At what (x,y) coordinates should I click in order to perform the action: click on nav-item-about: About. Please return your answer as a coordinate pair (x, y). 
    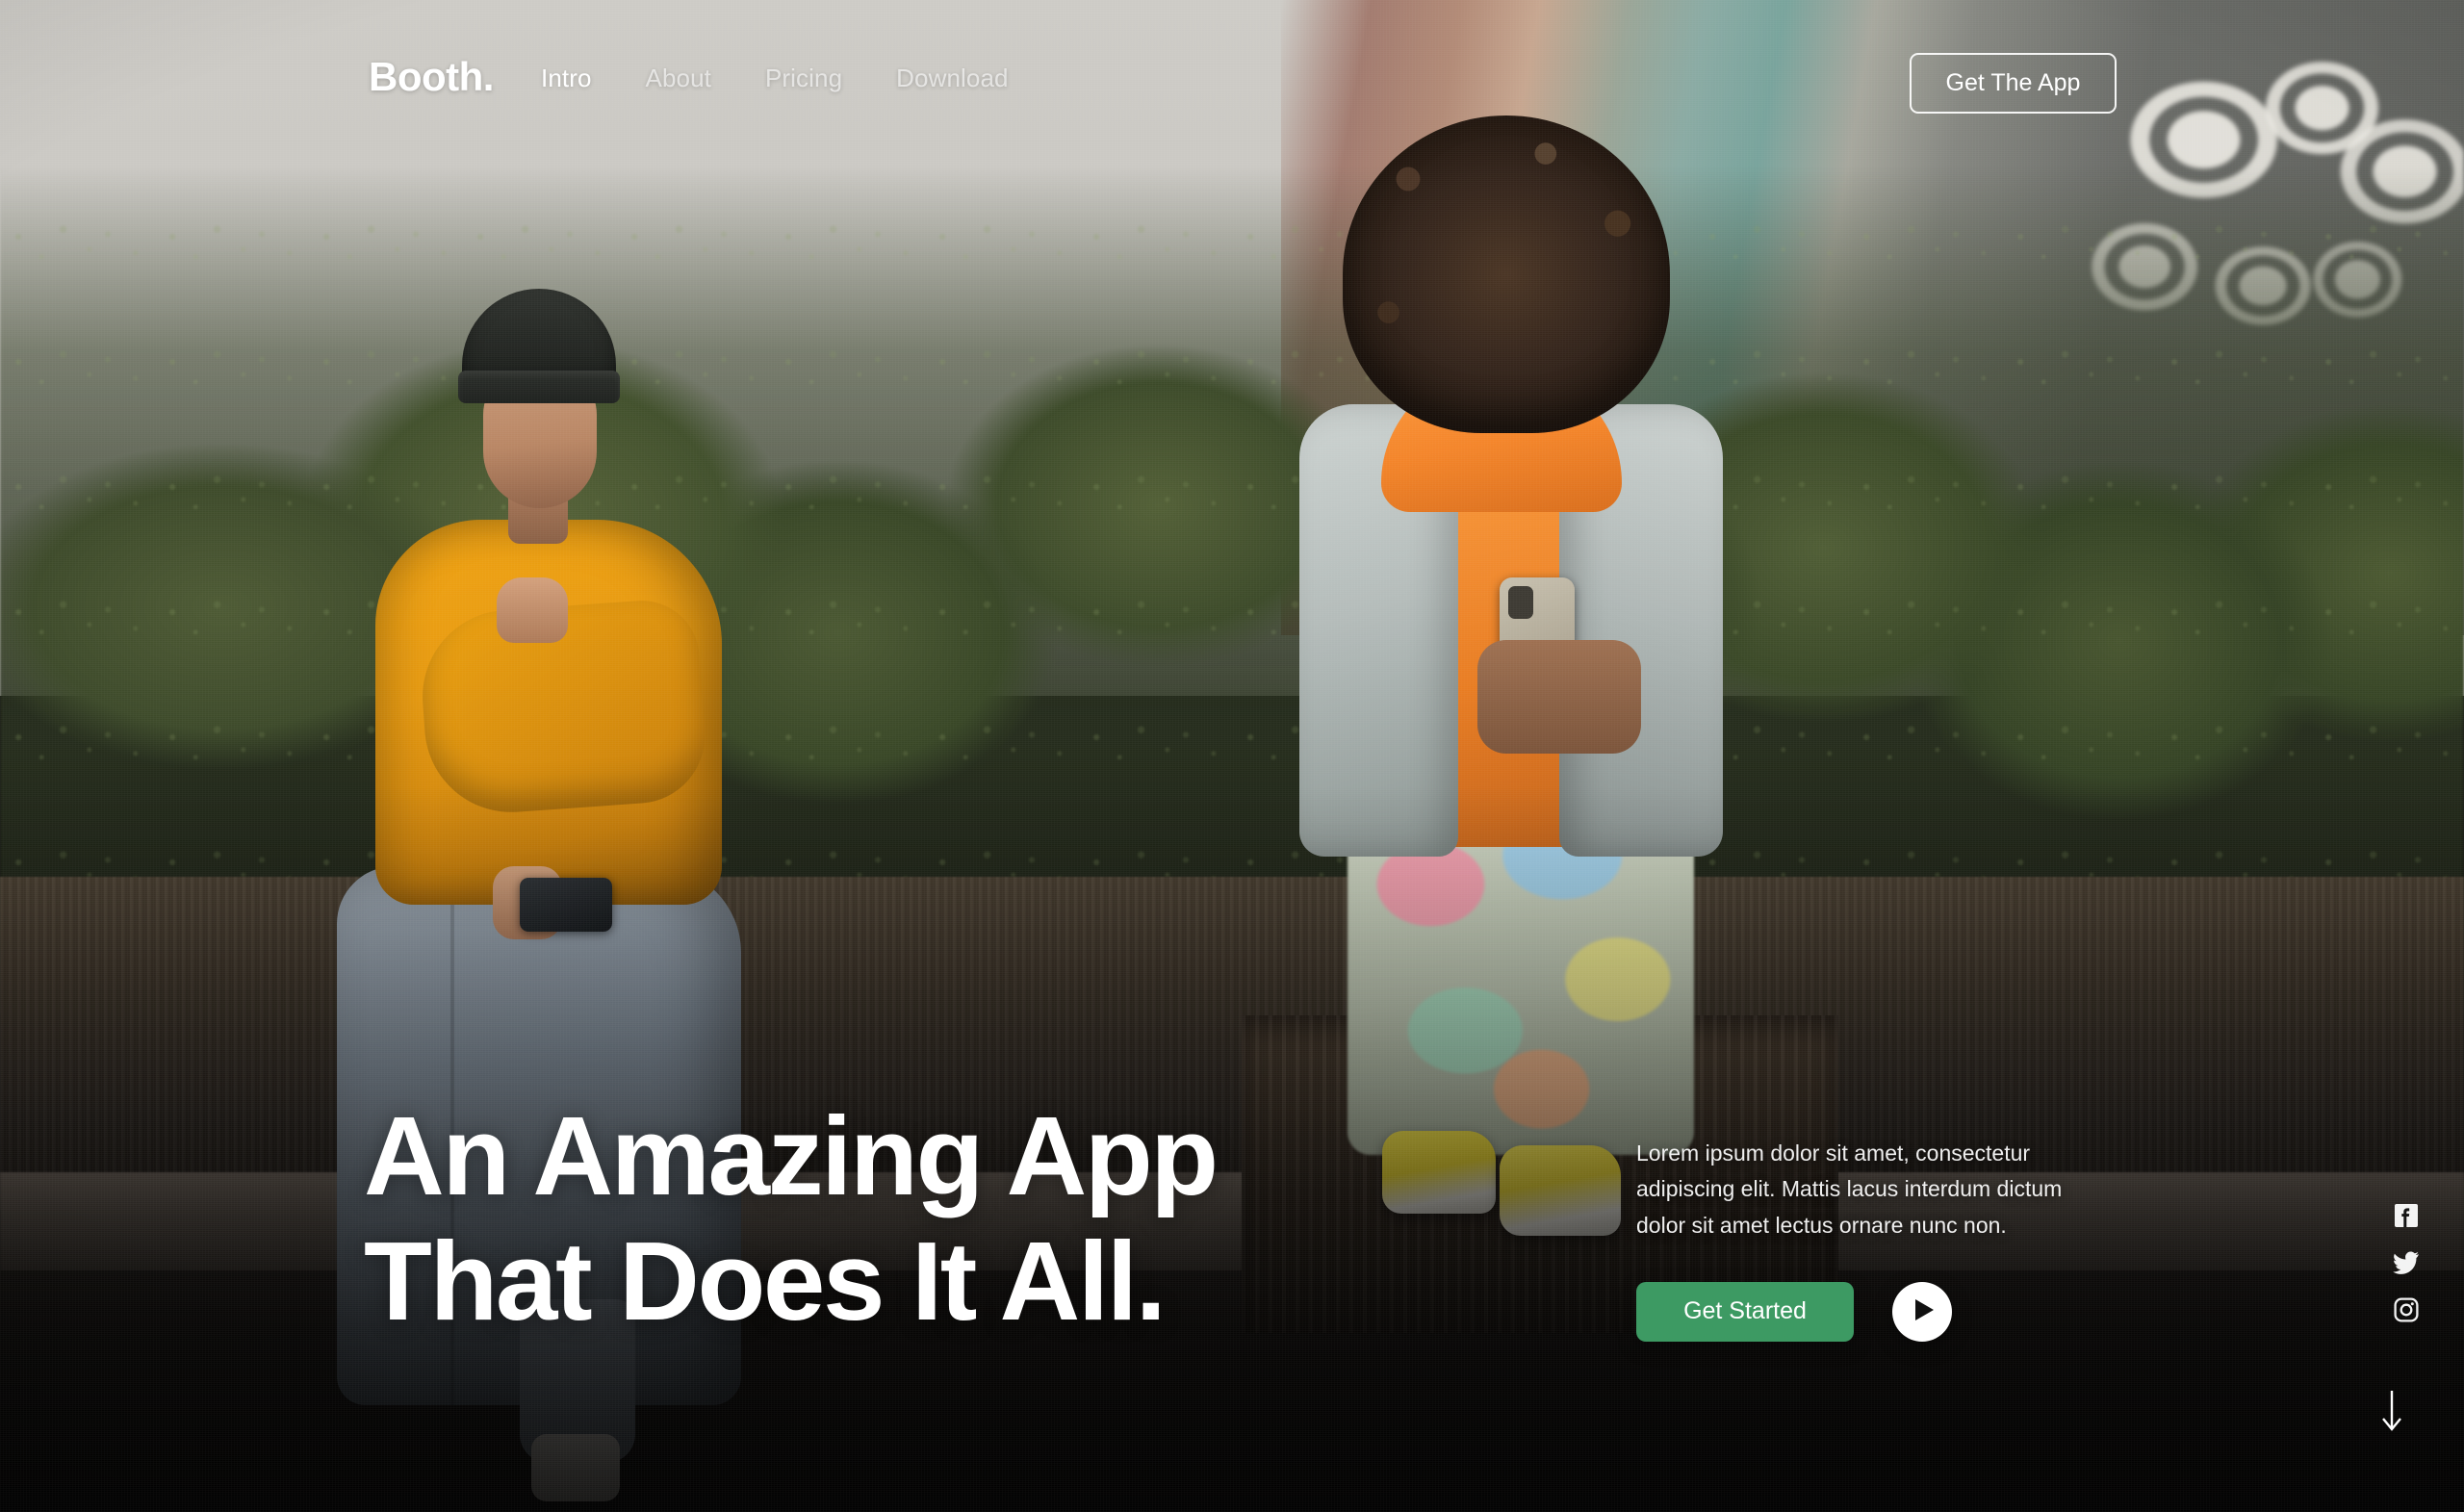
    Looking at the image, I should click on (678, 78).